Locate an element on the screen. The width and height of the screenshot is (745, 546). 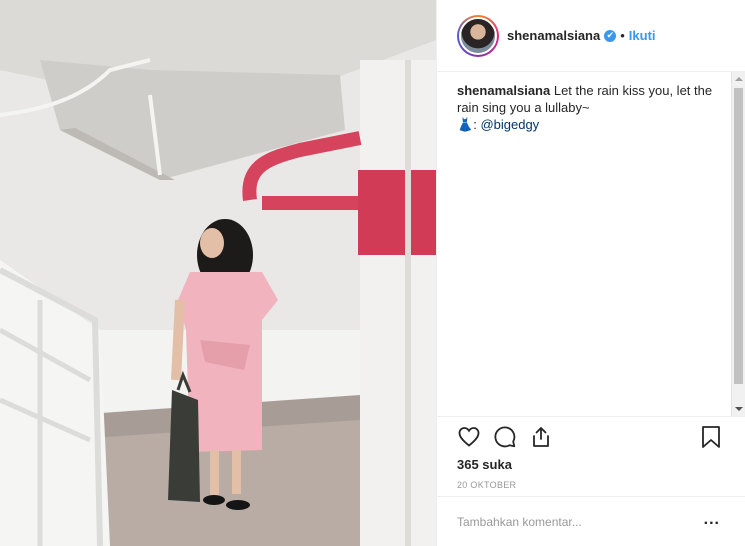
avatar is located at coordinates (478, 35).